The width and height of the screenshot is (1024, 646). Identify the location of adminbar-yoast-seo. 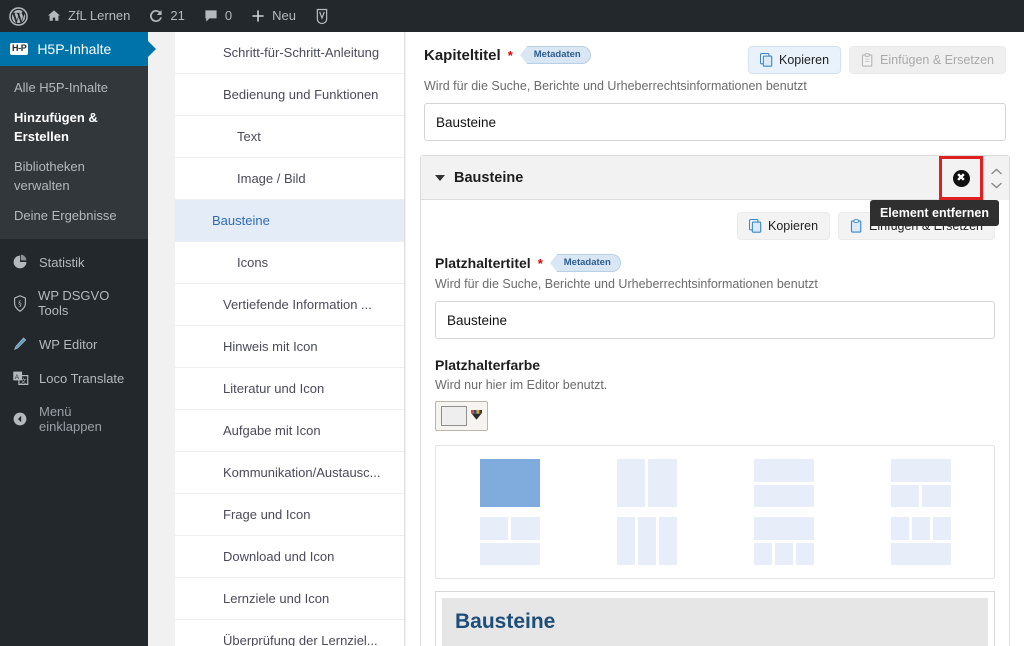
(322, 16).